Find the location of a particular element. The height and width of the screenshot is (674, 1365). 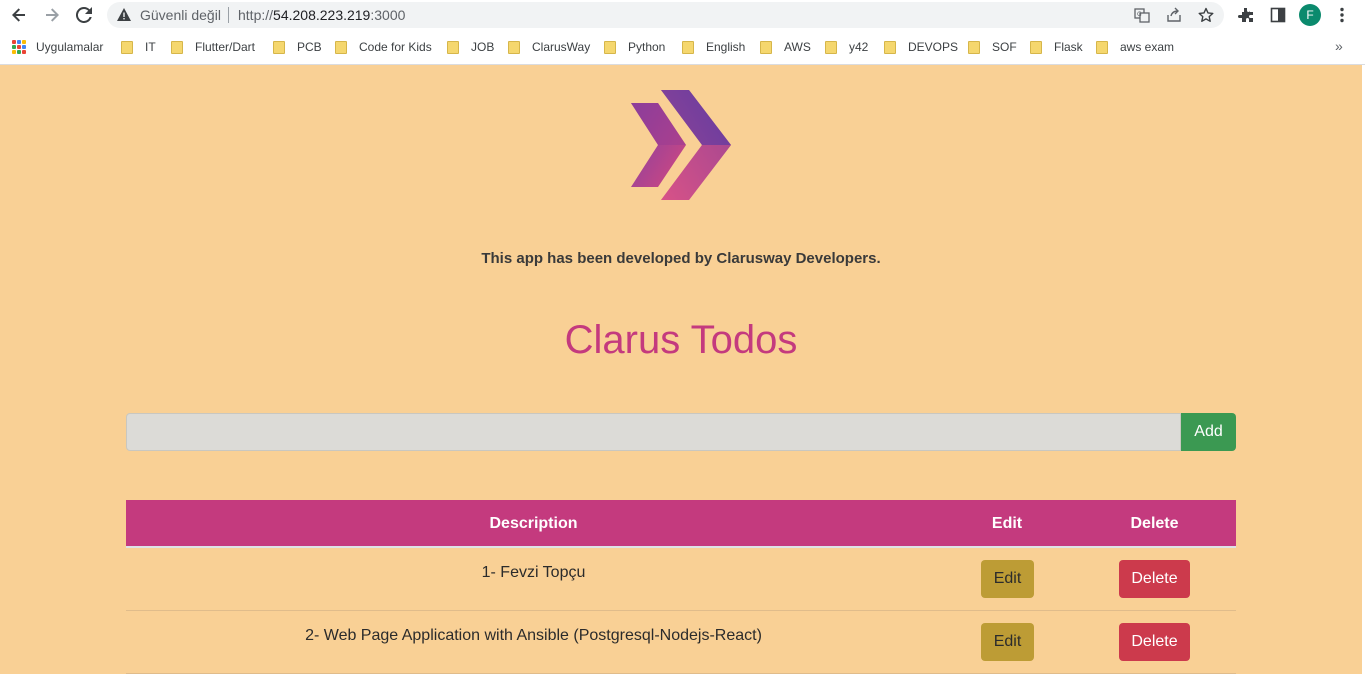

security-label: Güvenli değil is located at coordinates (180, 15).